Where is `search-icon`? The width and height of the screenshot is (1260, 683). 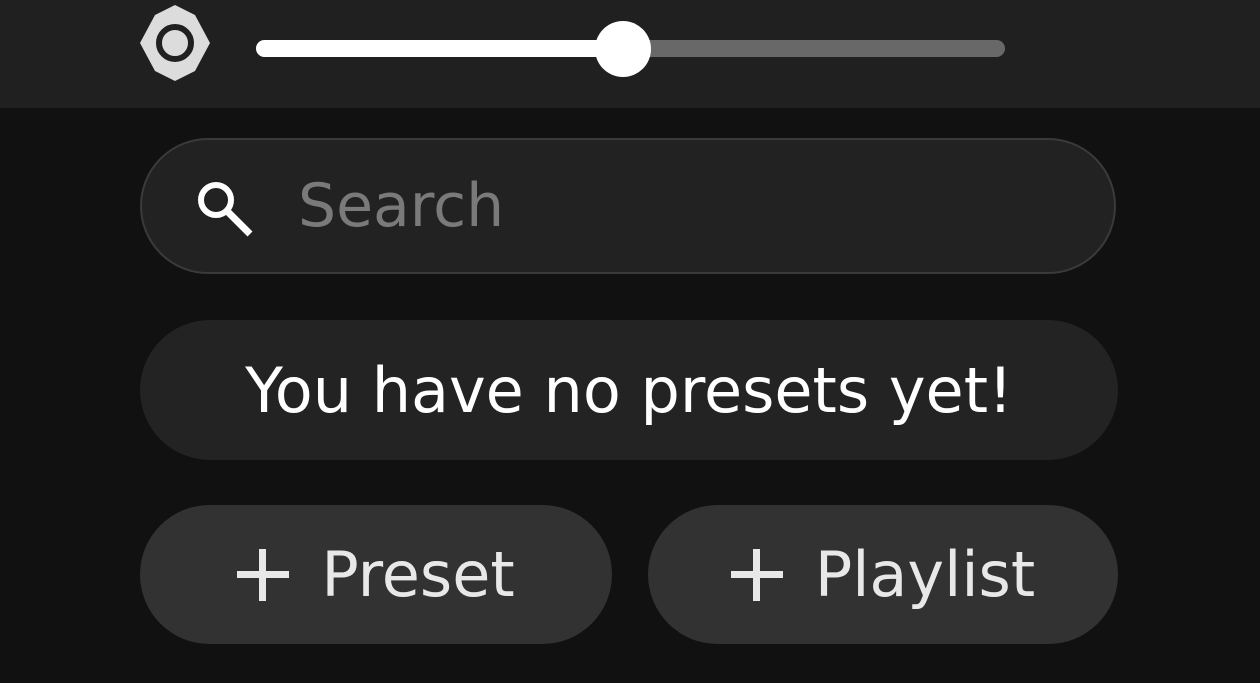 search-icon is located at coordinates (224, 208).